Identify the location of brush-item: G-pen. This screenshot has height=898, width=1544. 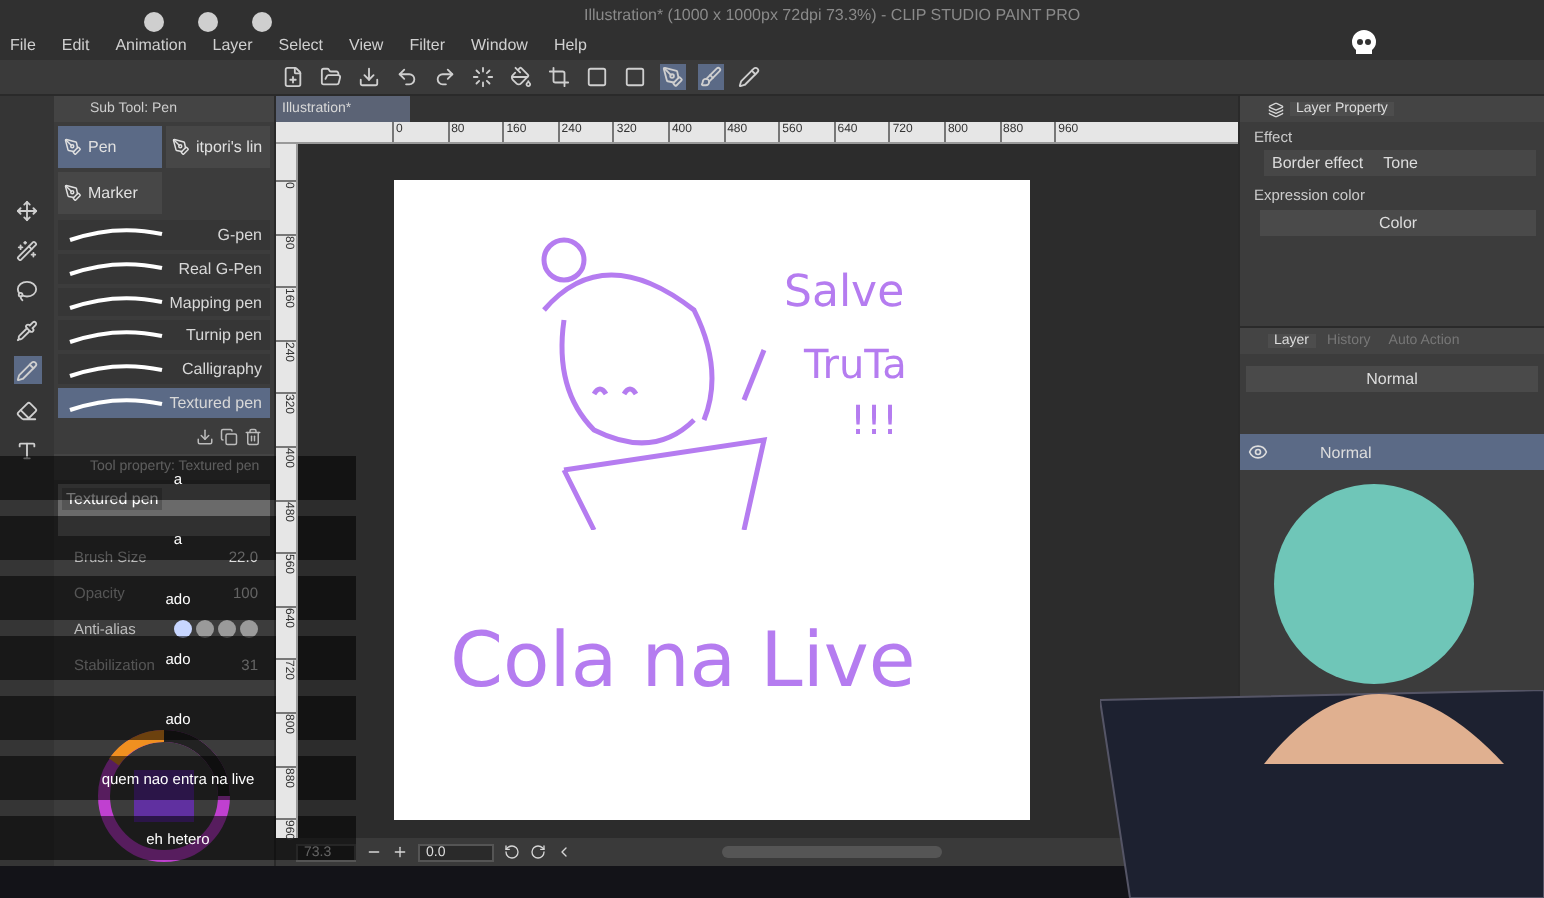
(164, 234).